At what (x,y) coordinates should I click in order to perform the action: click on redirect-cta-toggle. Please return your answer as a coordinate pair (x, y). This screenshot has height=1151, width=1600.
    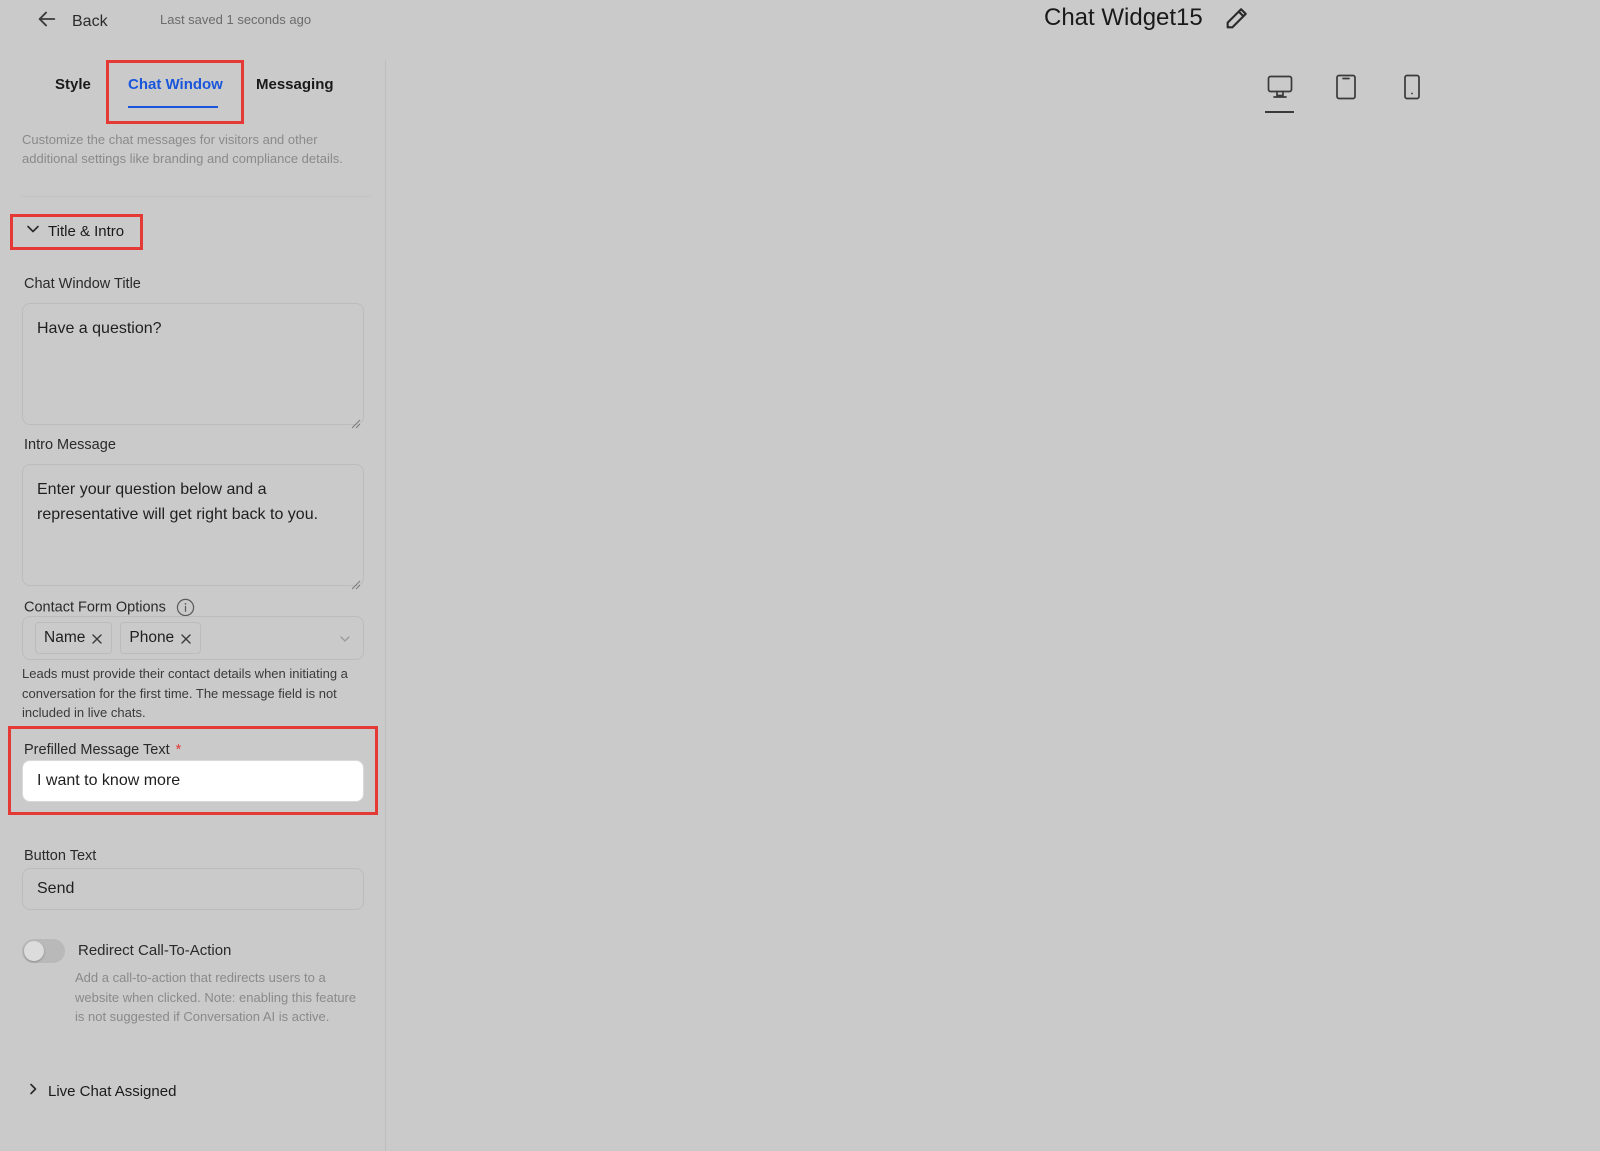
    Looking at the image, I should click on (43, 951).